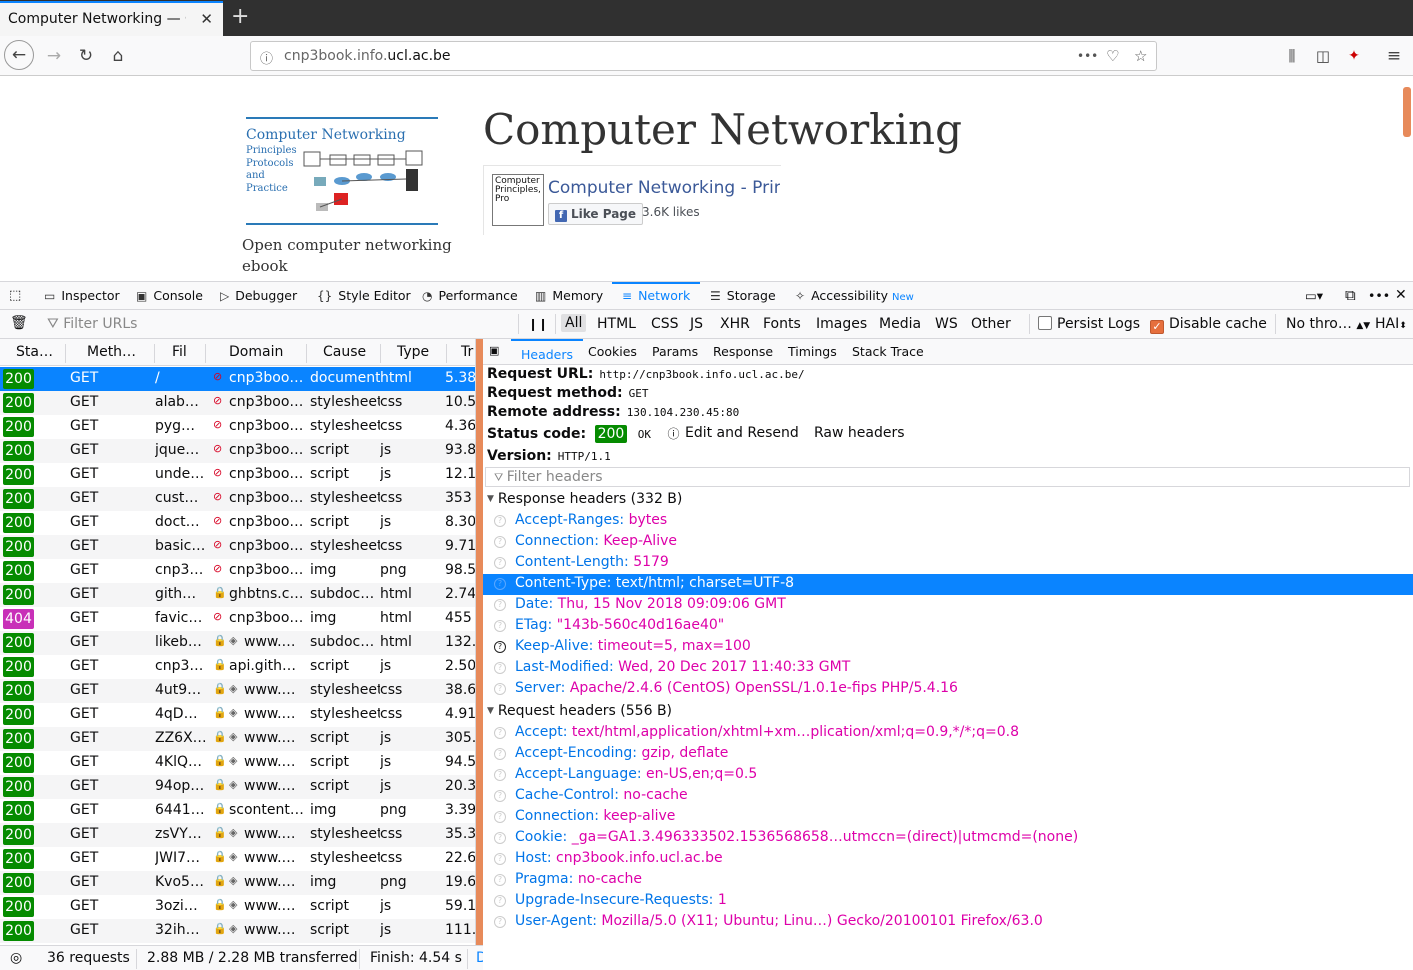  What do you see at coordinates (841, 324) in the screenshot?
I see `filter-images: Images` at bounding box center [841, 324].